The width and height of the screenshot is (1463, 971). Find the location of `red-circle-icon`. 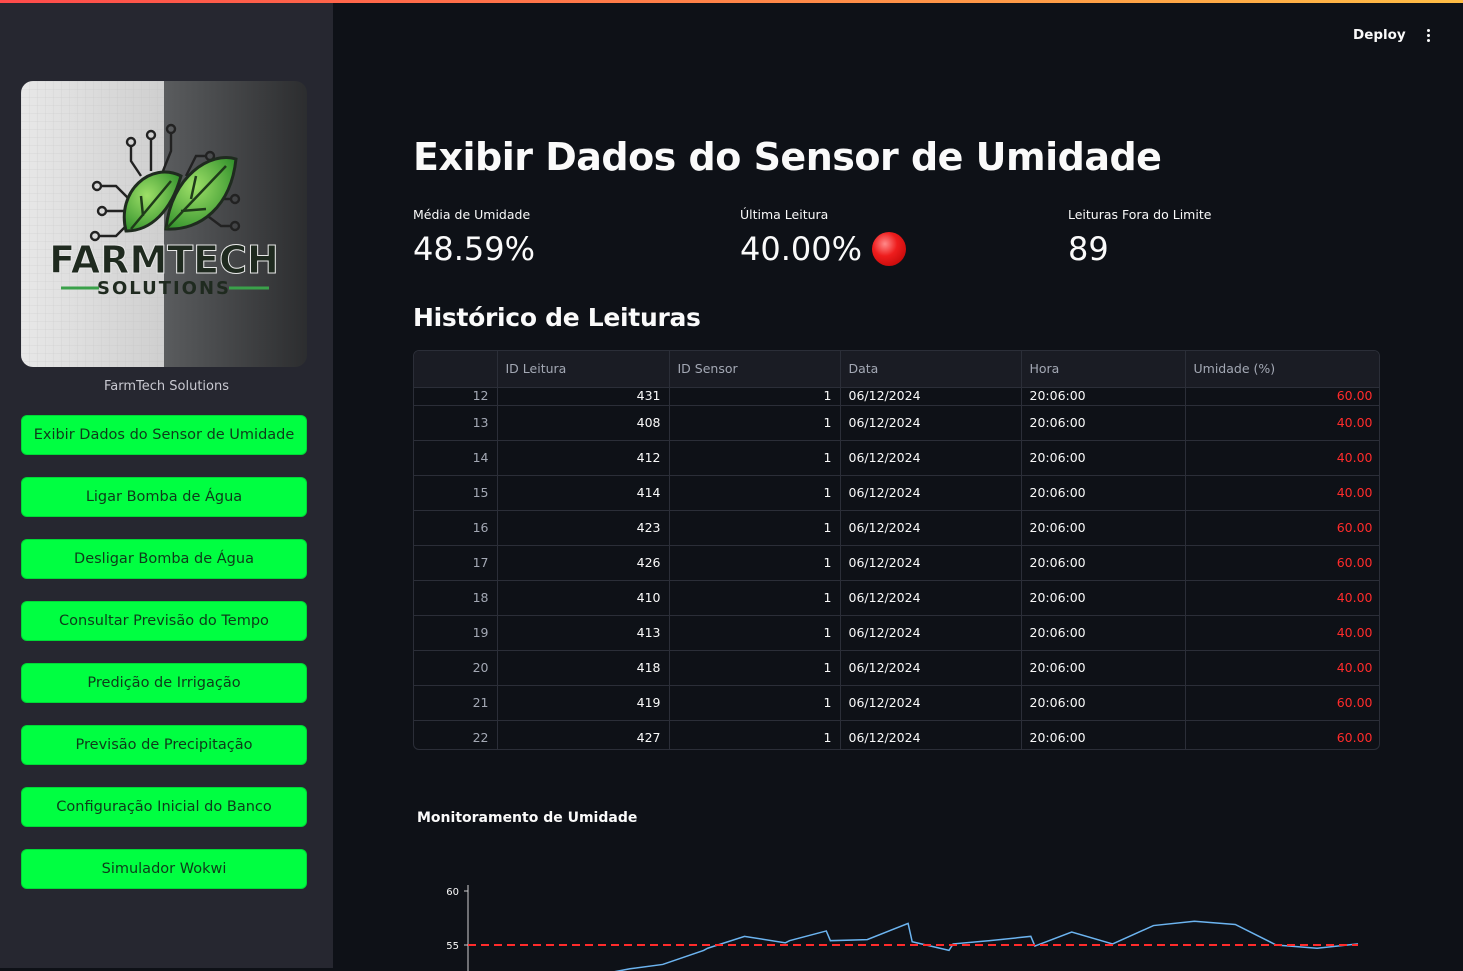

red-circle-icon is located at coordinates (889, 249).